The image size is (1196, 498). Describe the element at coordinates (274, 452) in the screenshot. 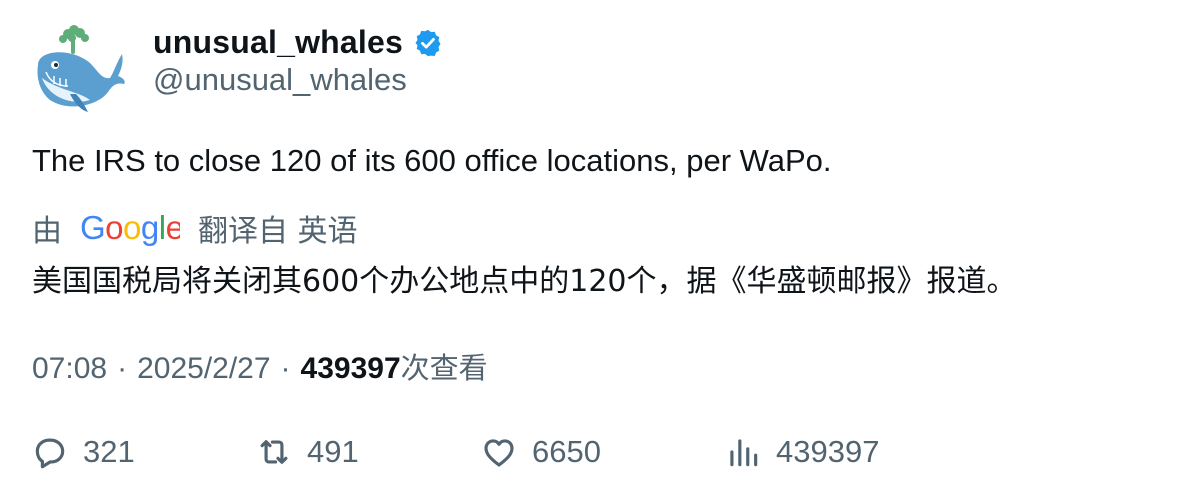

I see `retweet-icon` at that location.